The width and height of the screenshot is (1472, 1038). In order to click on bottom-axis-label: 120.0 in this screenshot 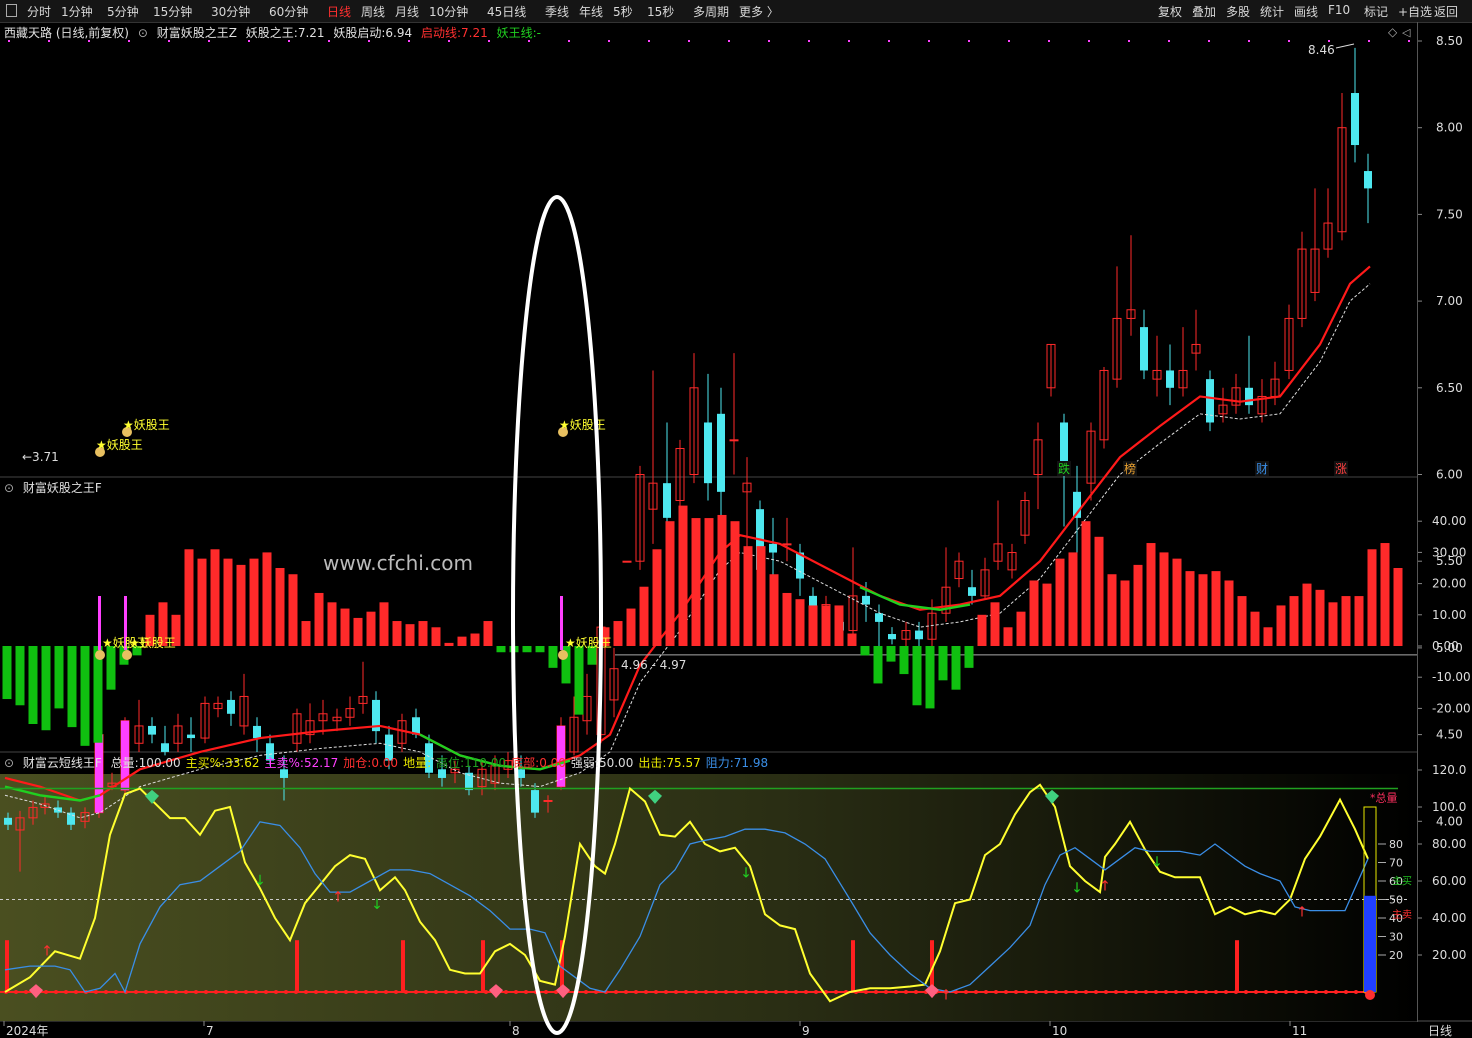, I will do `click(1449, 770)`.